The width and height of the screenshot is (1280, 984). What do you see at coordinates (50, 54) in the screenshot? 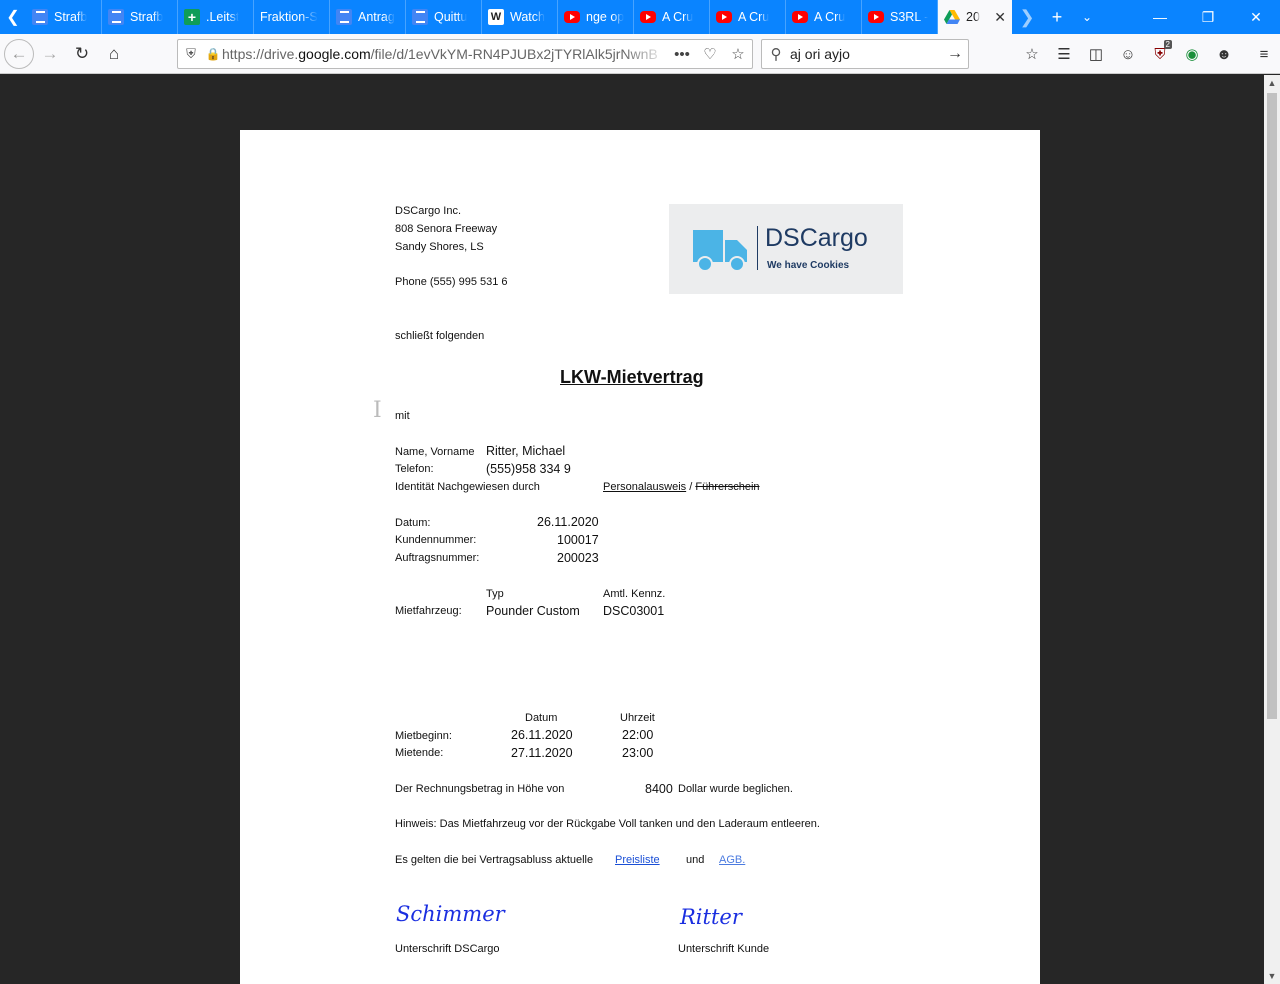
I see `forward-button: →` at bounding box center [50, 54].